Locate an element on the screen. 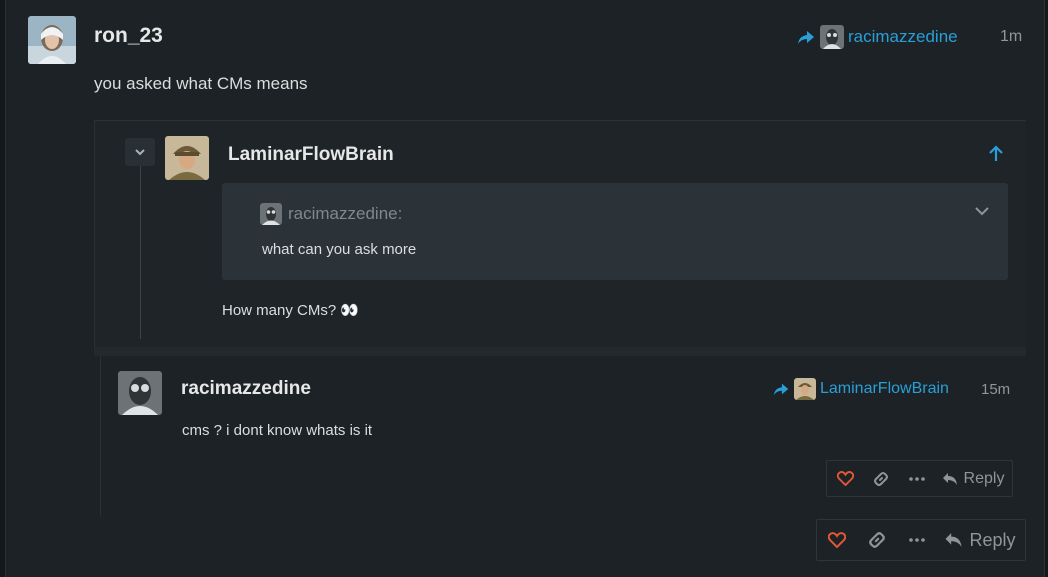 Image resolution: width=1048 pixels, height=577 pixels. quote-text: what can you ask more is located at coordinates (339, 249).